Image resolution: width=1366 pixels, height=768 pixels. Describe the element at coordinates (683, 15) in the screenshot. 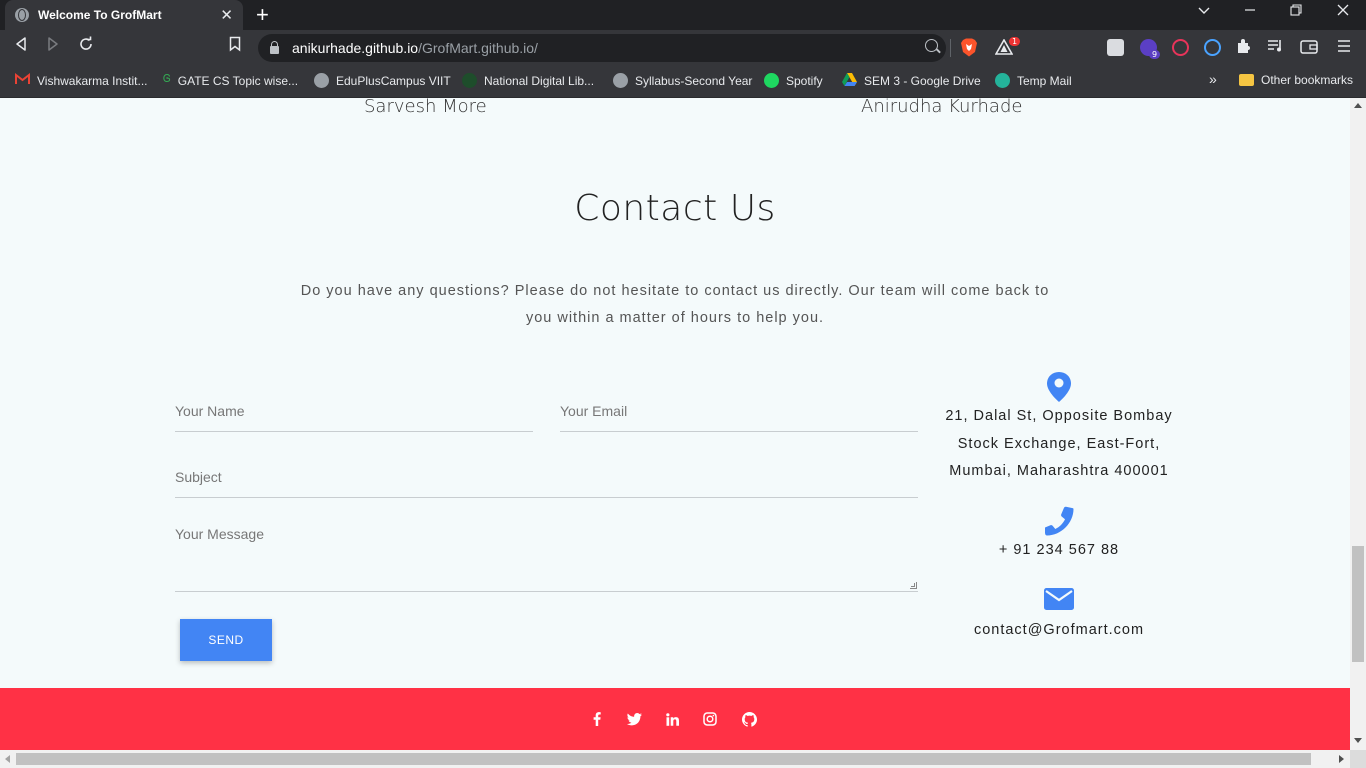

I see `tab-strip: Welcome To GrofMart ✕ +` at that location.